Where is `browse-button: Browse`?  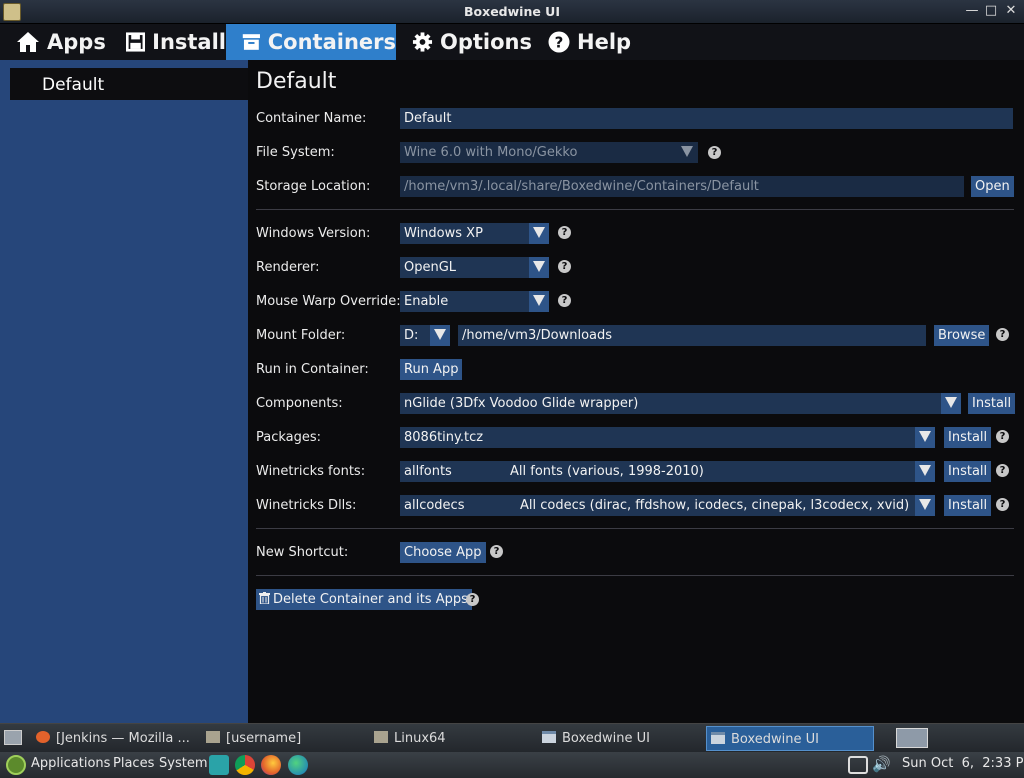 browse-button: Browse is located at coordinates (962, 335).